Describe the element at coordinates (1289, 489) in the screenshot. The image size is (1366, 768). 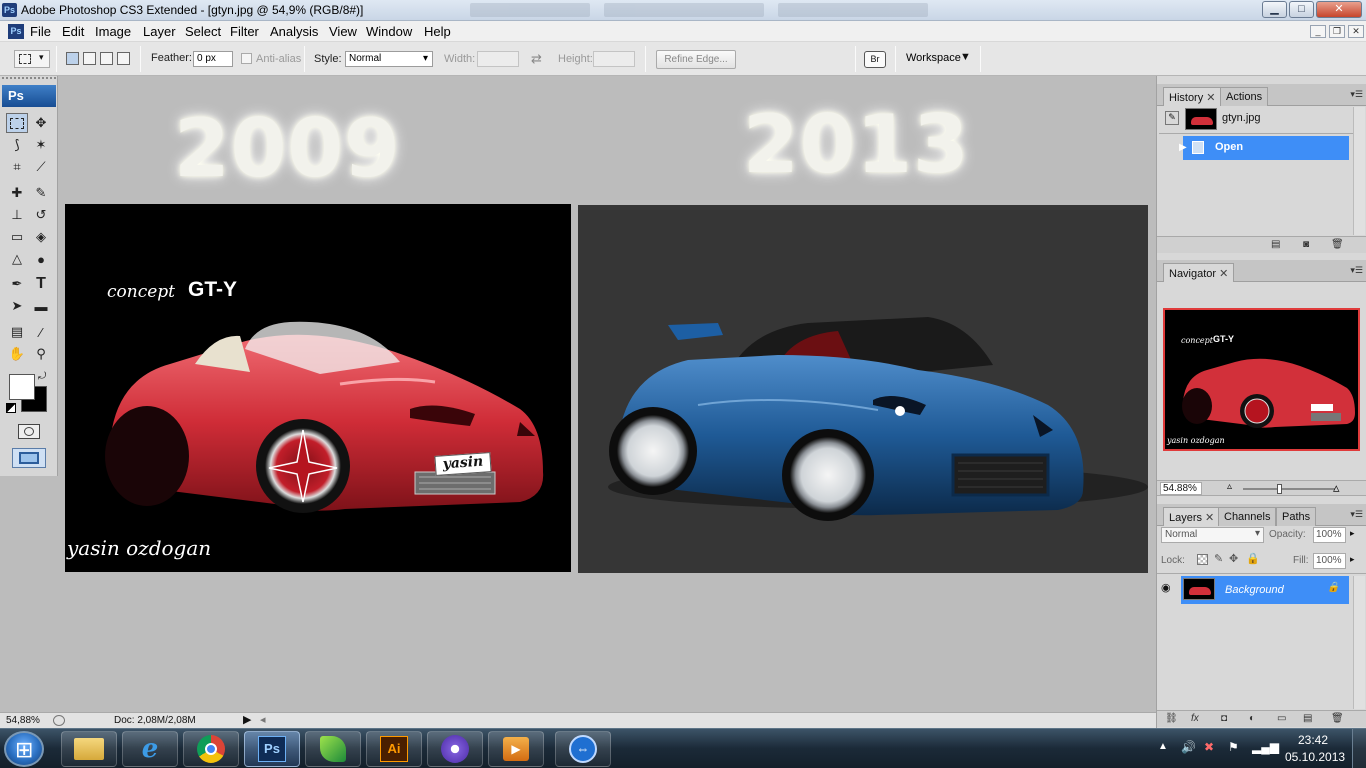
I see `zoom-slider-track` at that location.